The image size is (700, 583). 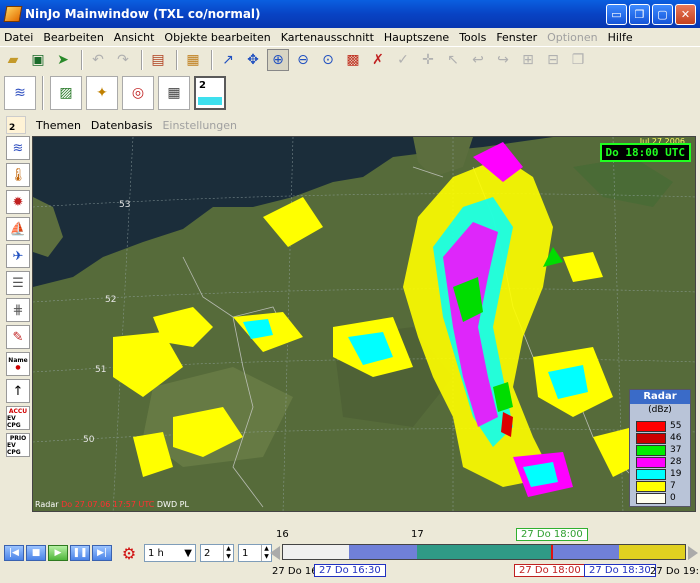 What do you see at coordinates (38, 60) in the screenshot?
I see `save-icon: ▣` at bounding box center [38, 60].